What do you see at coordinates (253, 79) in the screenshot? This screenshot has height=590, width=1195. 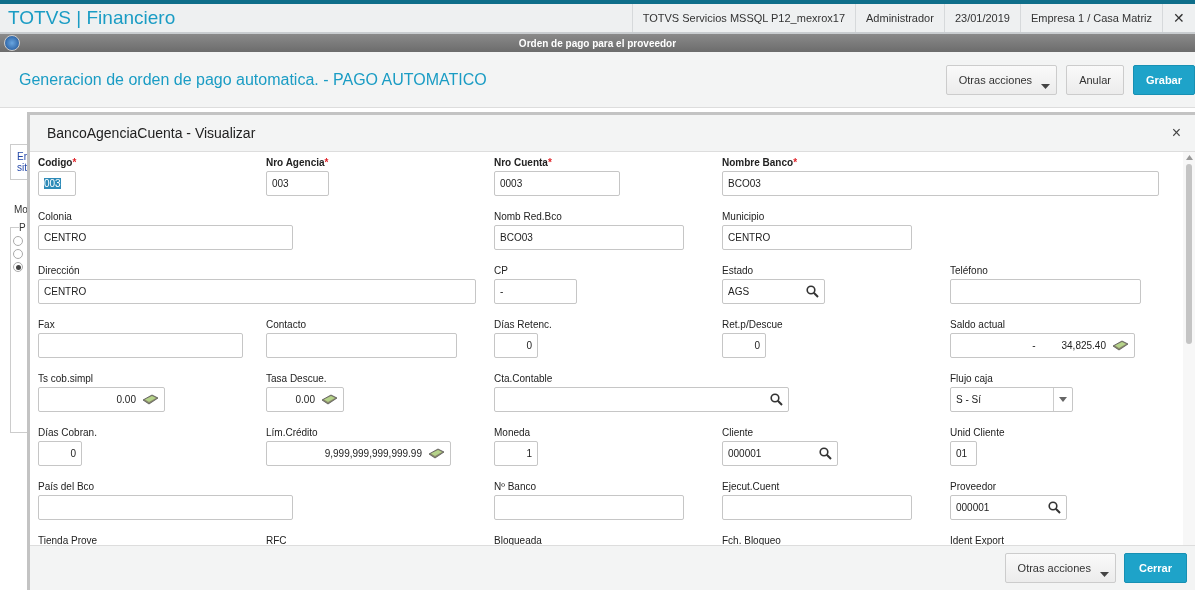 I see `form-title: Generacion de orden de pago automatica. - PAGO AUTOMATICO` at bounding box center [253, 79].